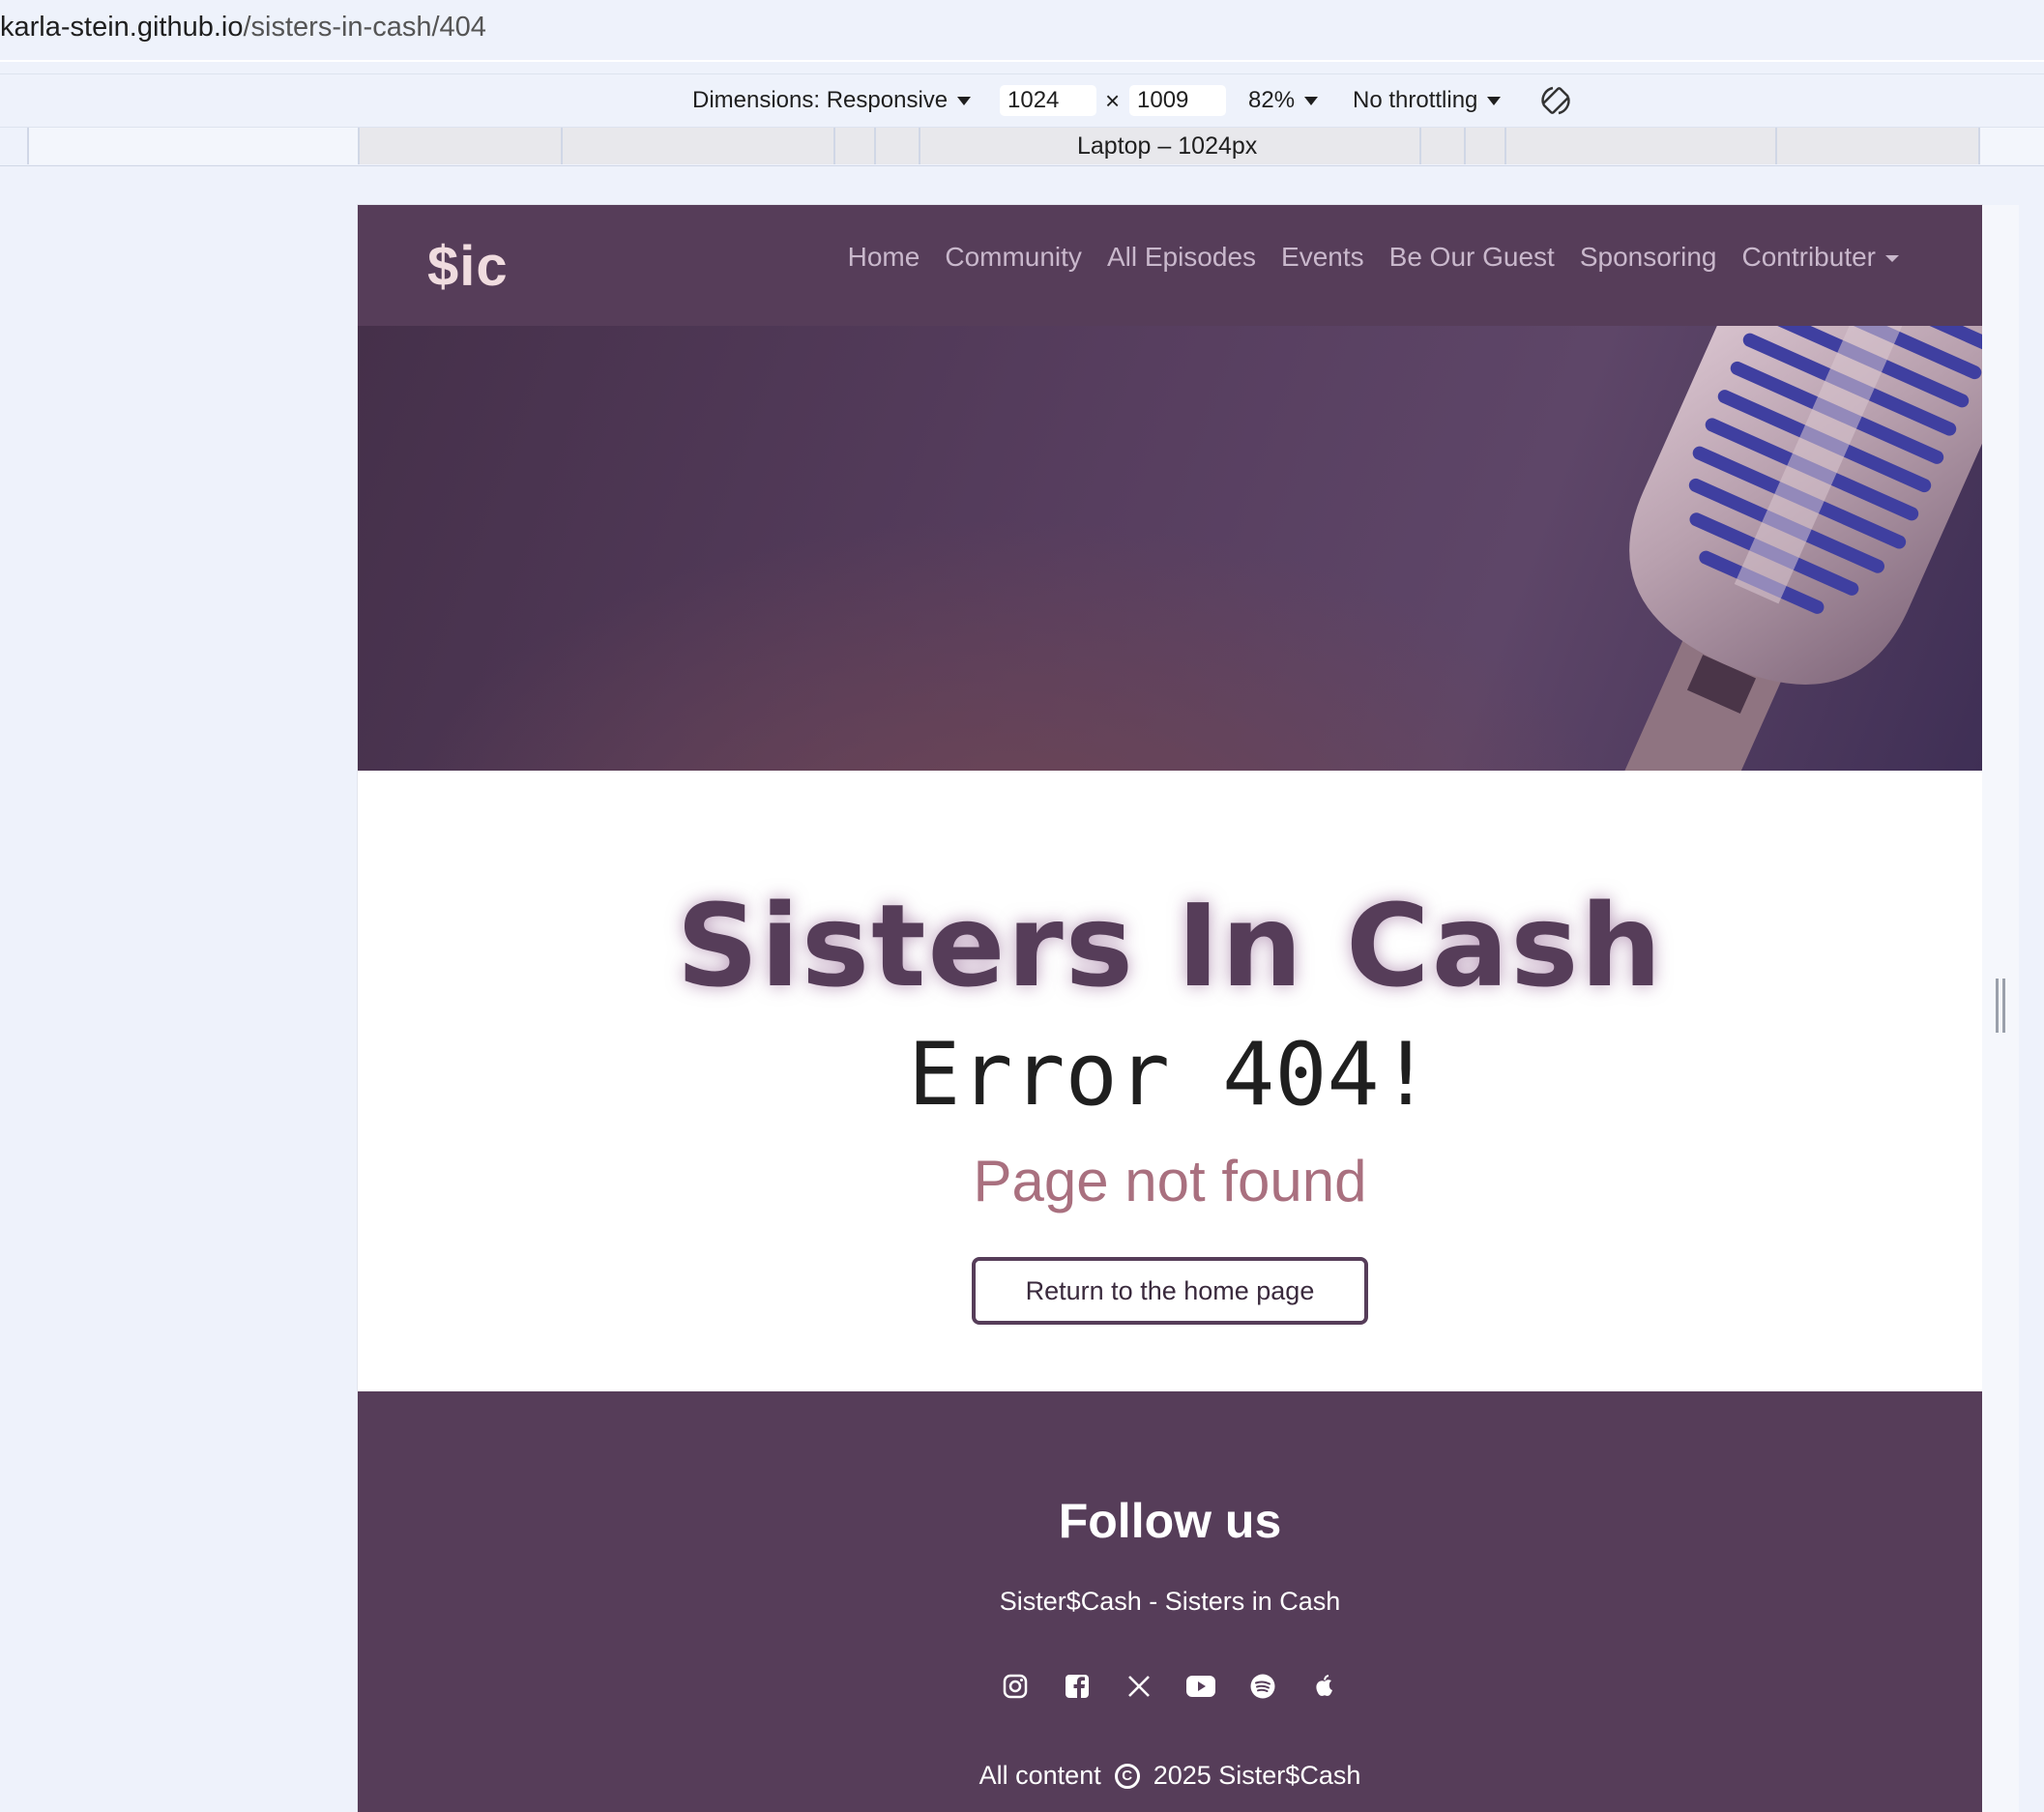 The width and height of the screenshot is (2044, 1812). Describe the element at coordinates (1472, 257) in the screenshot. I see `nav-be-our-guest: Be Our Guest` at that location.